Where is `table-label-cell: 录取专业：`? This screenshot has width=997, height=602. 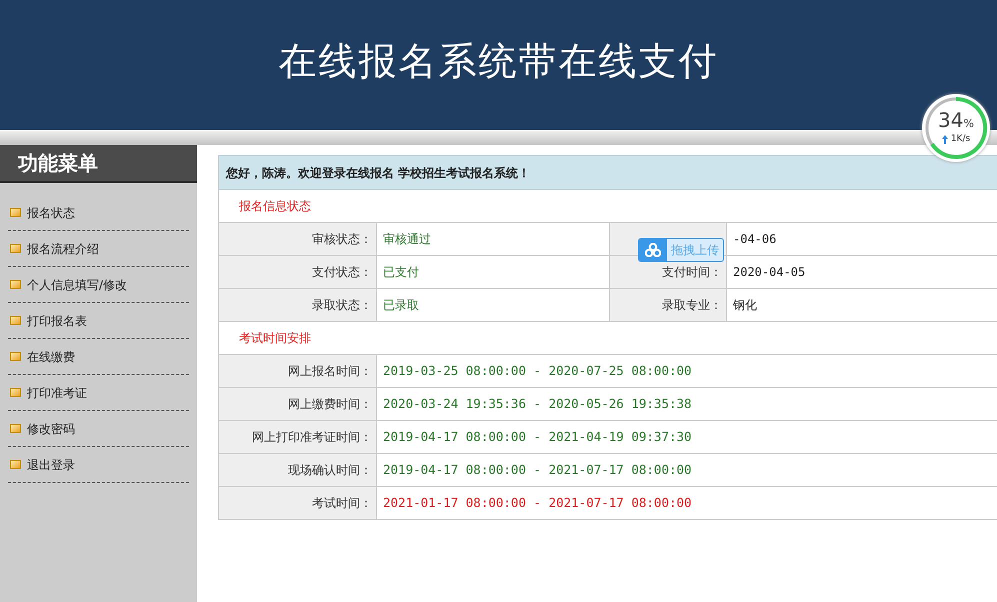
table-label-cell: 录取专业： is located at coordinates (667, 305).